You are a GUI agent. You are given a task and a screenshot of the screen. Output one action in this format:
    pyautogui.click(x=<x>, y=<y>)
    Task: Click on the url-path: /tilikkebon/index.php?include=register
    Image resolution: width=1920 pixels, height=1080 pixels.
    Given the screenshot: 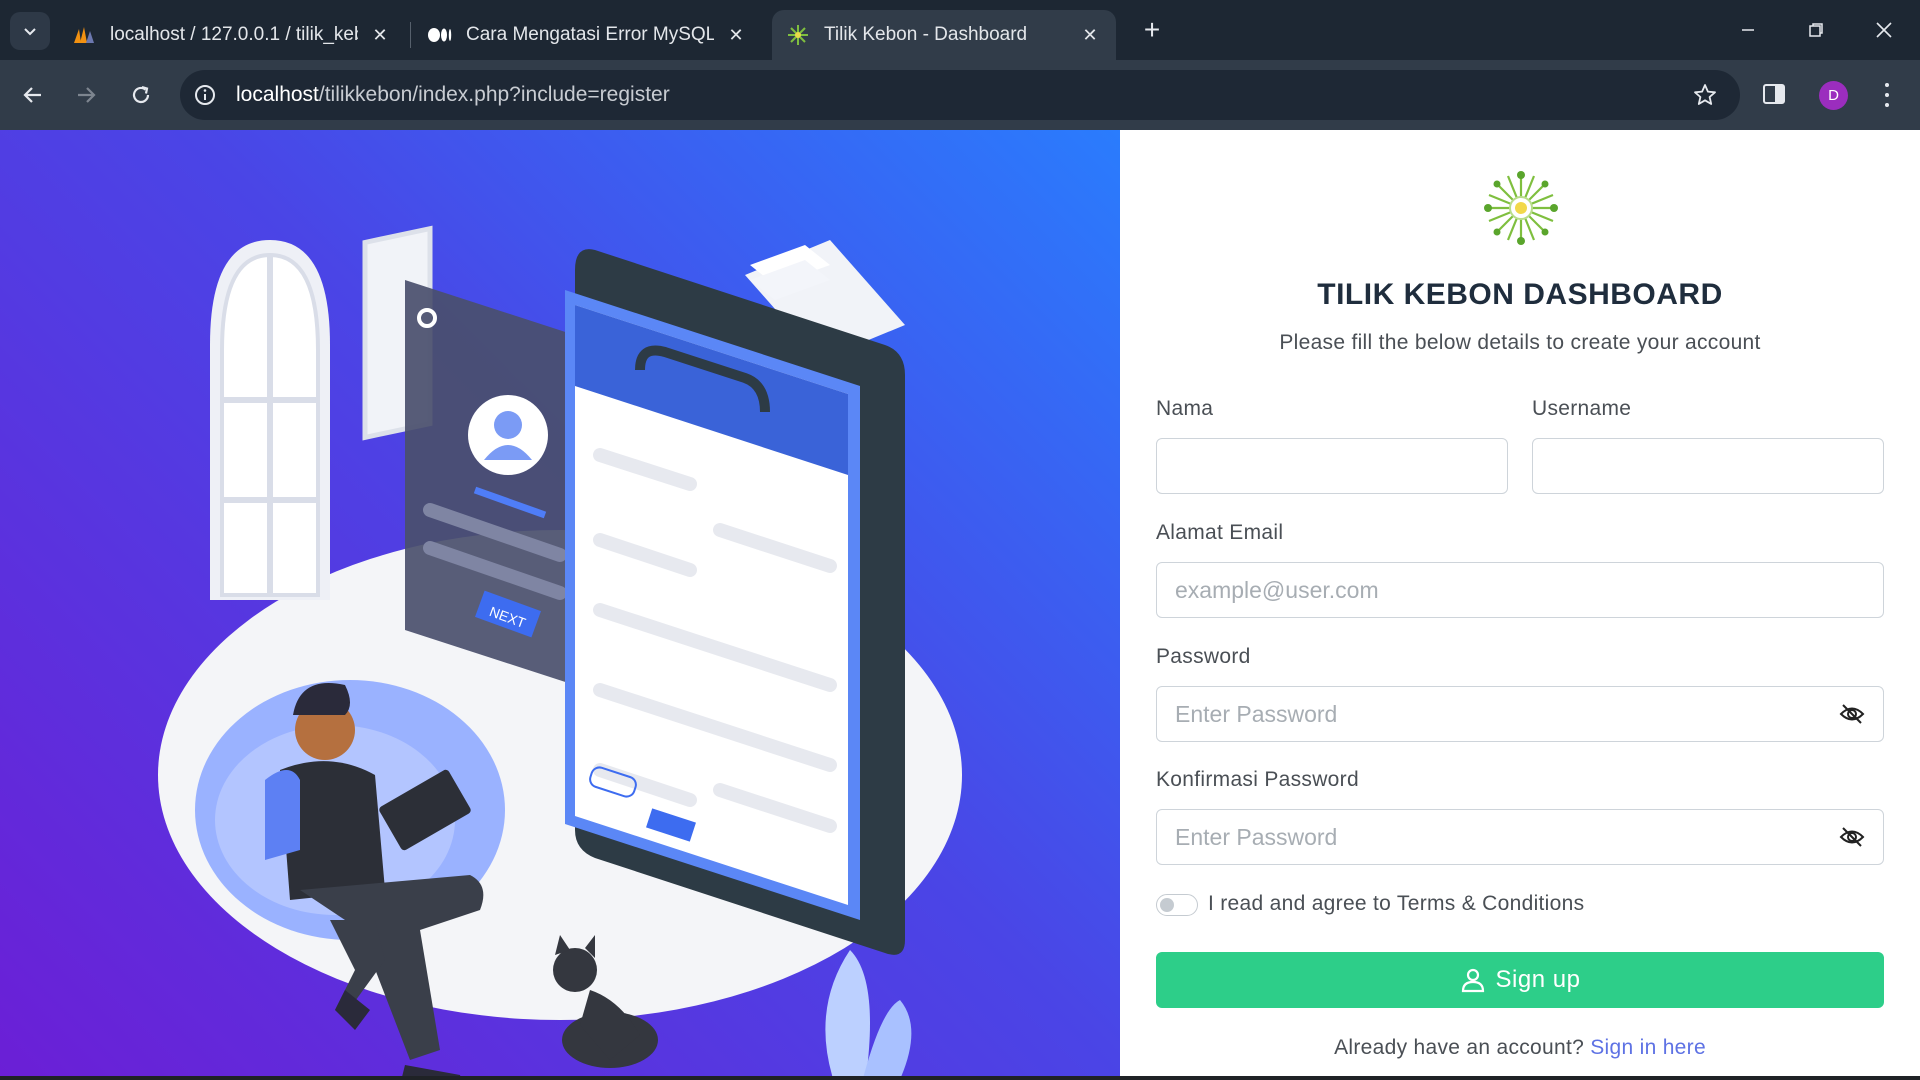 What is the action you would take?
    pyautogui.click(x=494, y=94)
    